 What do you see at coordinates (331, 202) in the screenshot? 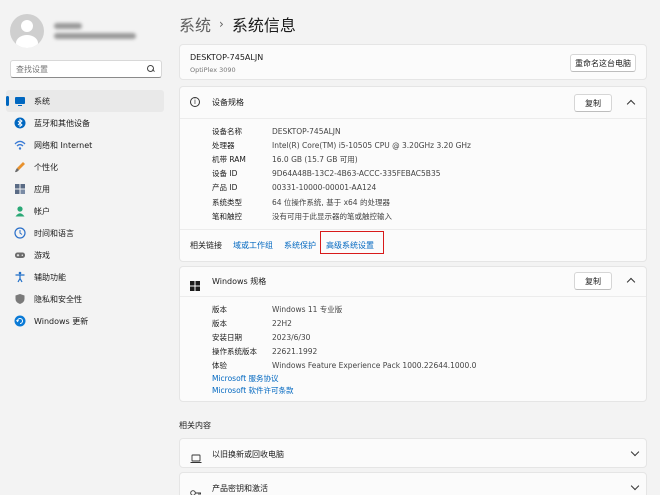
I see `spec-value: 64 位操作系统, 基于 x64 的处理器` at bounding box center [331, 202].